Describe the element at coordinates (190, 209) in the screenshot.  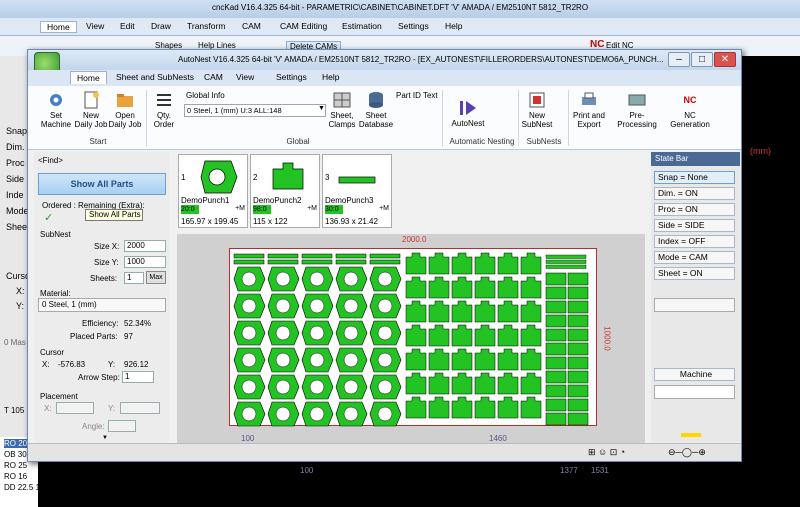
I see `part-qty-badge: 20:0` at that location.